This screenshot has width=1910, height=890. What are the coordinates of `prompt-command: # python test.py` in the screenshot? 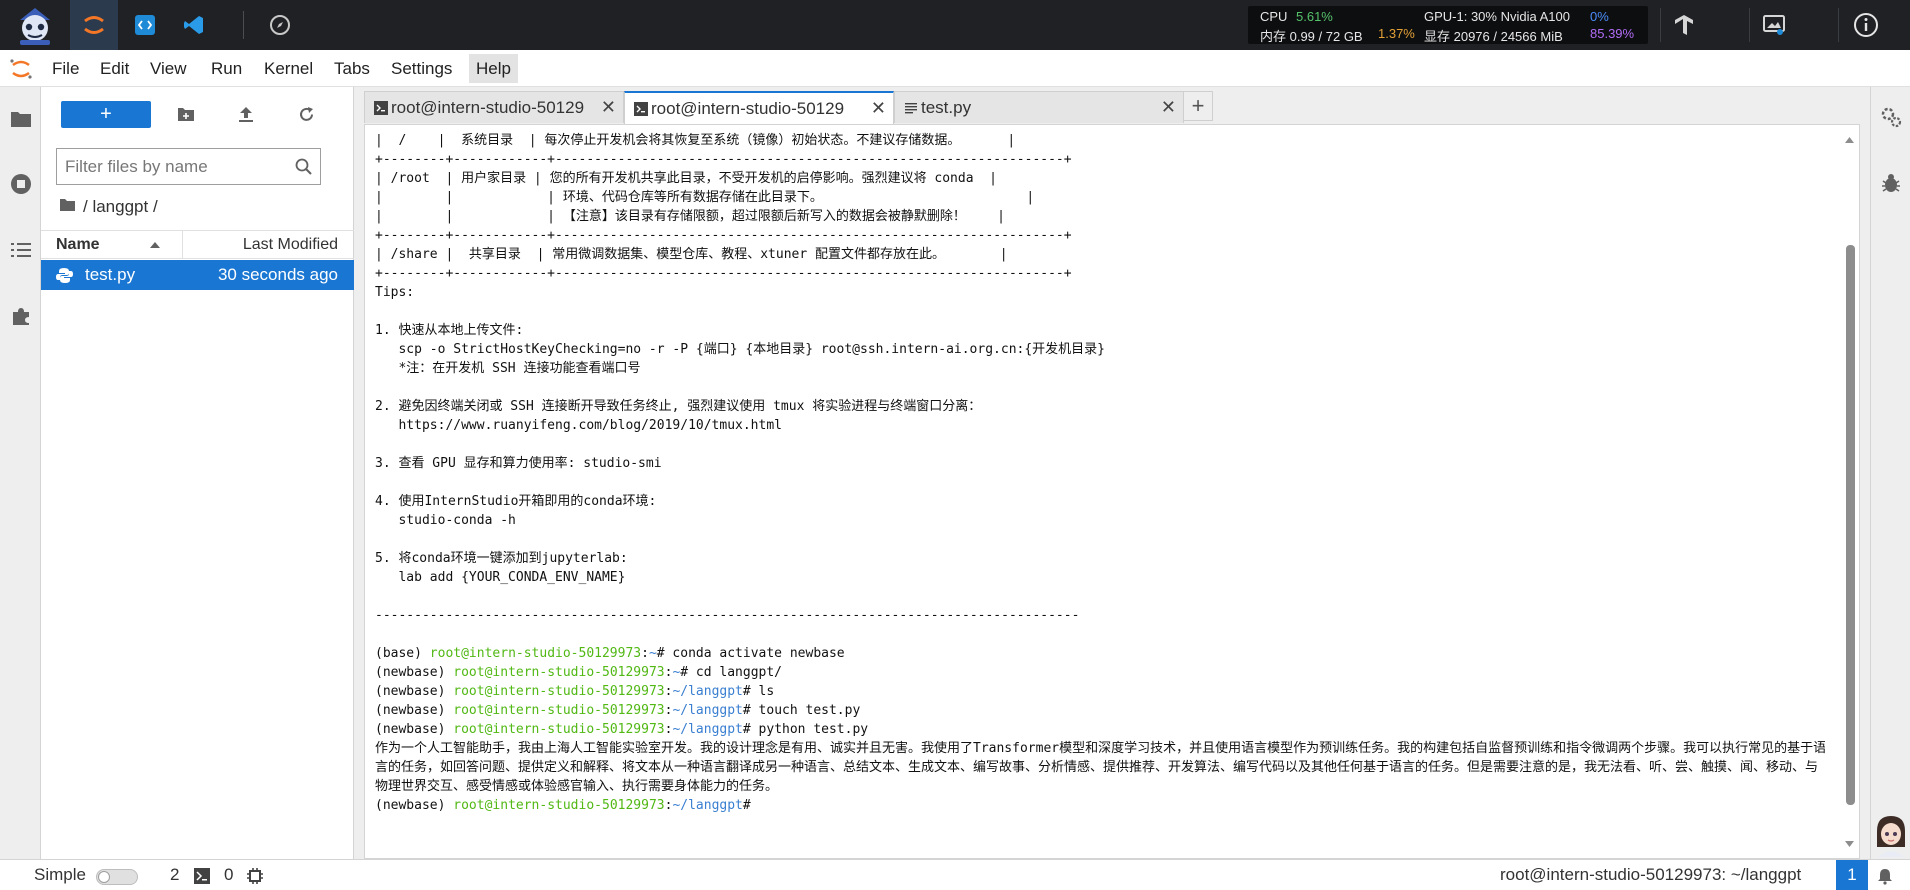 It's located at (805, 729).